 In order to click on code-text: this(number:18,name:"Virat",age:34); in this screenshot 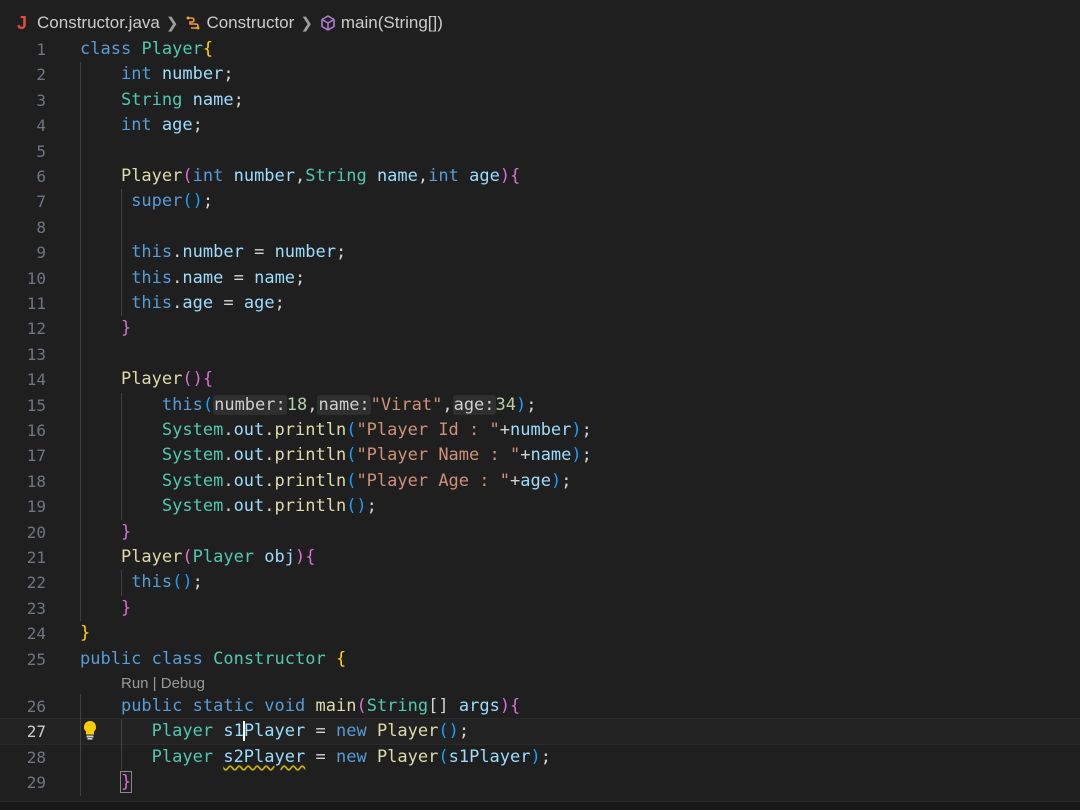, I will do `click(308, 405)`.